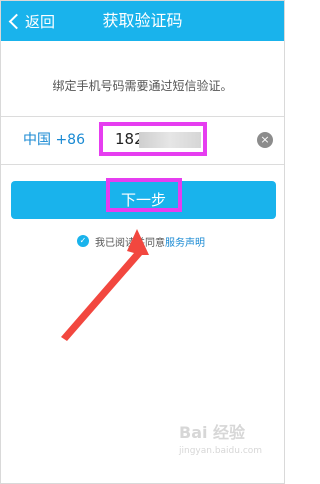  I want to click on agreement-prefix: 我已阅读并同意, so click(130, 243).